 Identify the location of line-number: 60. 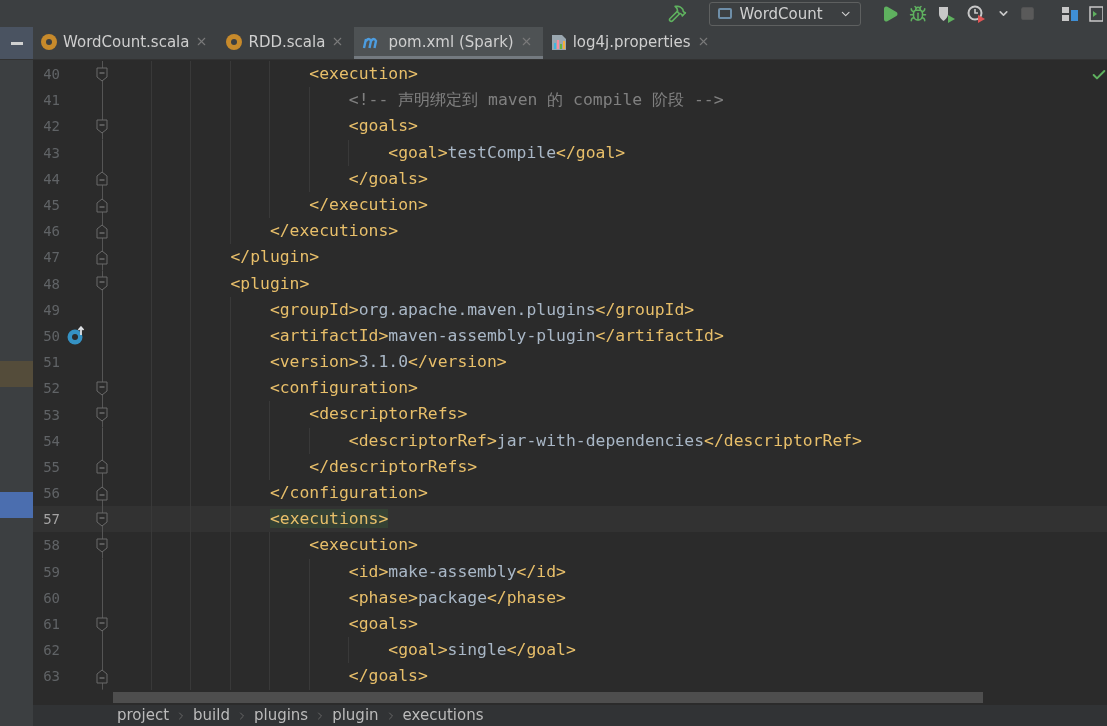
(51, 597).